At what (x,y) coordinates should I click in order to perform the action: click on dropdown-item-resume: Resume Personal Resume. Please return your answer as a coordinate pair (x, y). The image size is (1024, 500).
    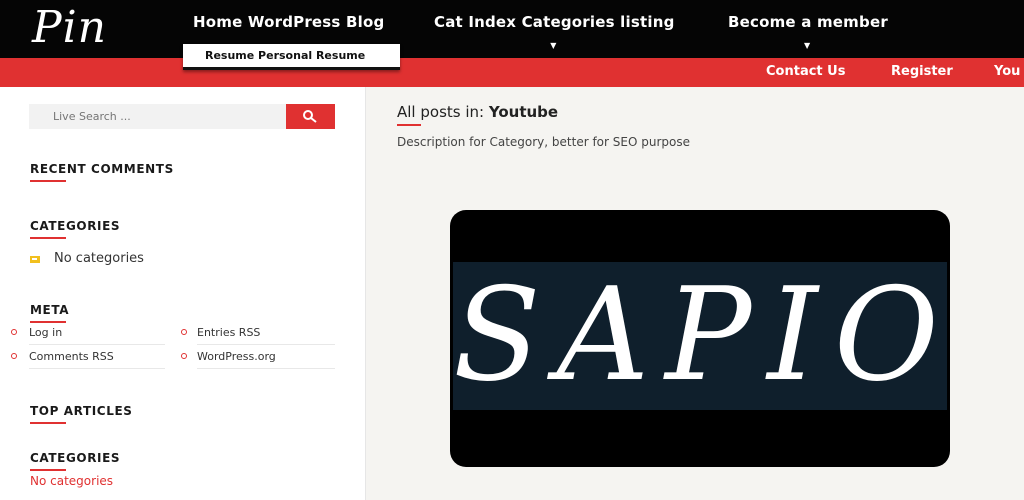
    Looking at the image, I should click on (285, 55).